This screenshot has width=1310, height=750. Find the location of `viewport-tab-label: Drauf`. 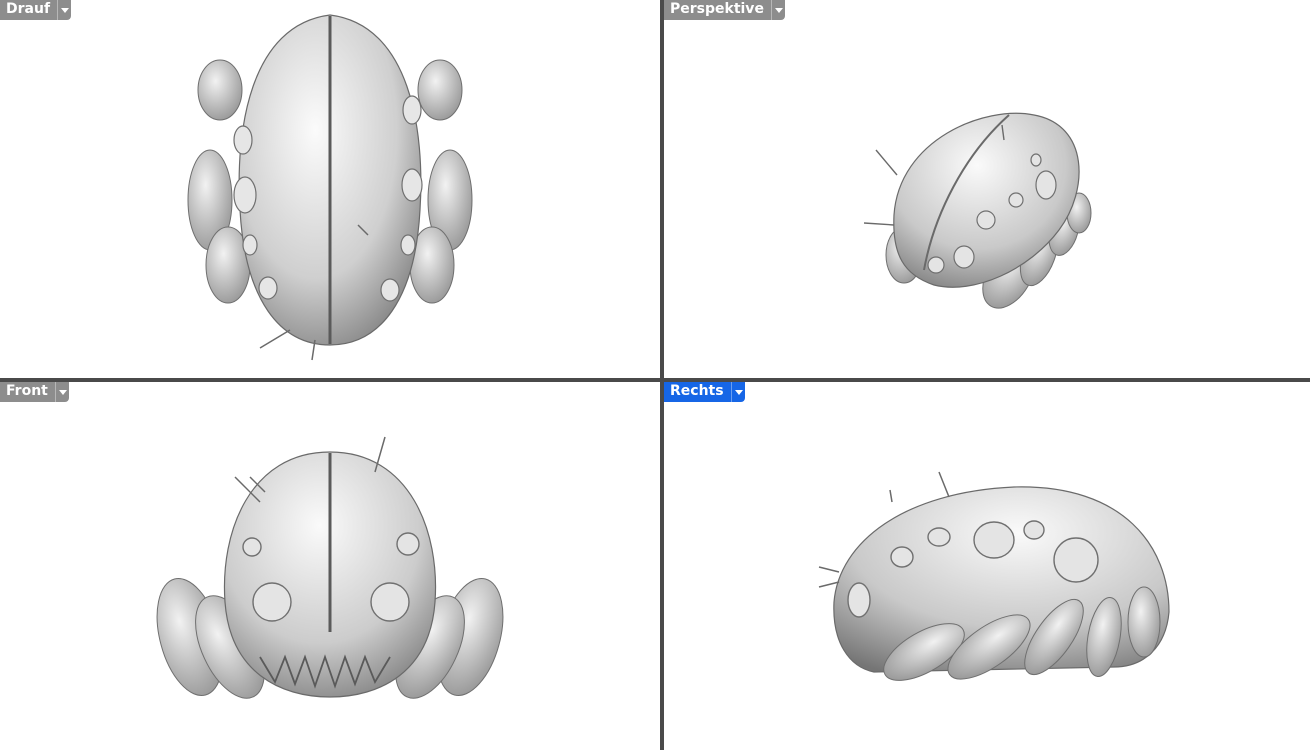

viewport-tab-label: Drauf is located at coordinates (29, 10).